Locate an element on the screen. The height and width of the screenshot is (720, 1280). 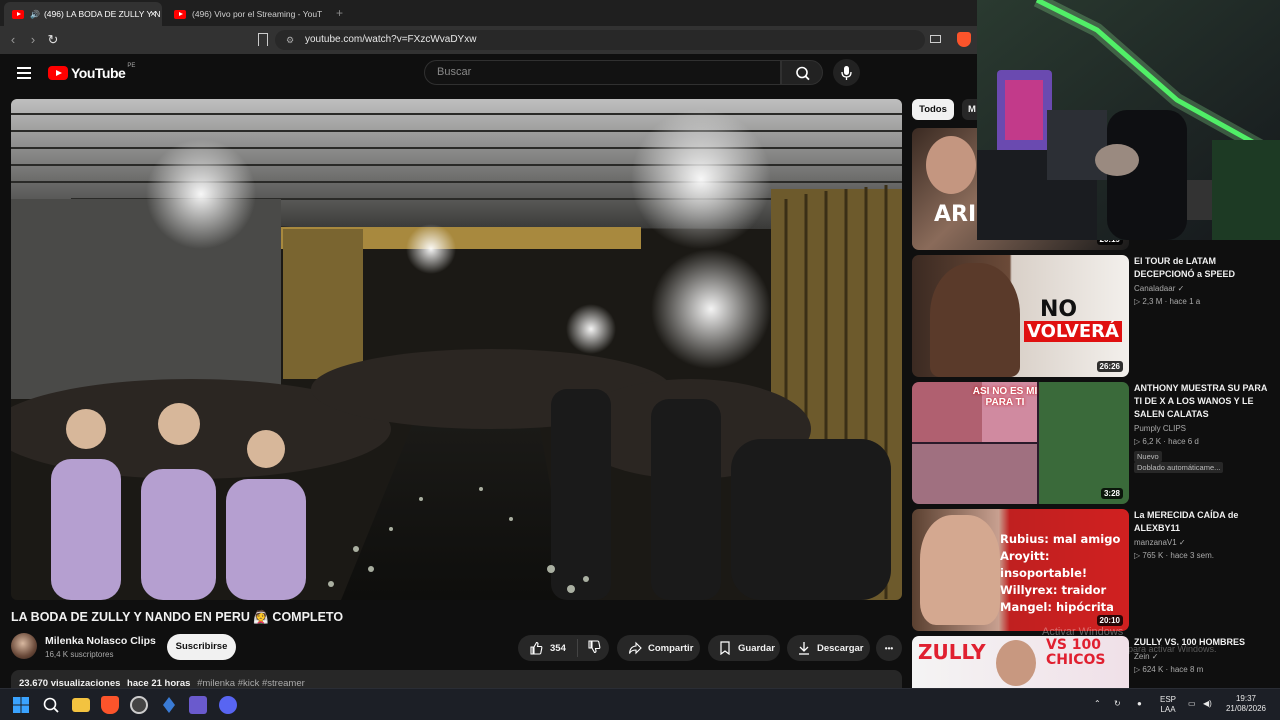
recommended-thumbnail: ASI NO ES MI PARA TI 3:28 is located at coordinates (1020, 443).